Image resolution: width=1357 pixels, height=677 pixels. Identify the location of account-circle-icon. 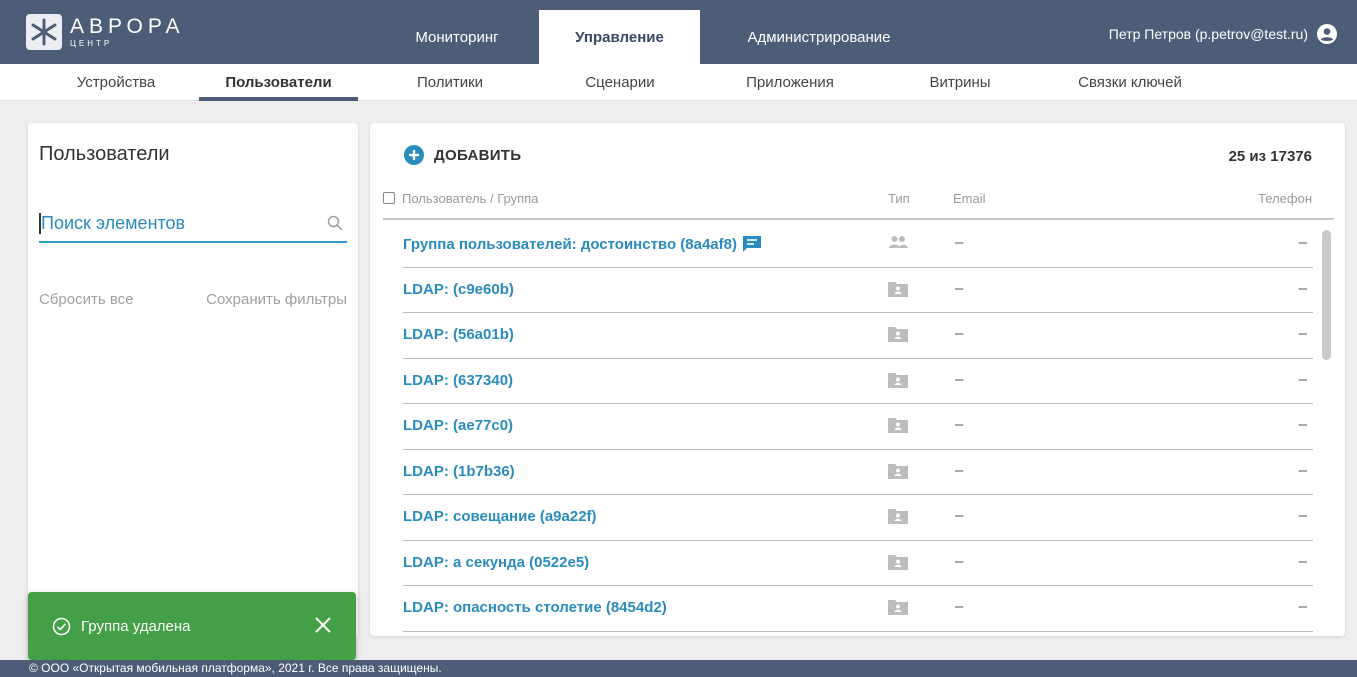
(1327, 34).